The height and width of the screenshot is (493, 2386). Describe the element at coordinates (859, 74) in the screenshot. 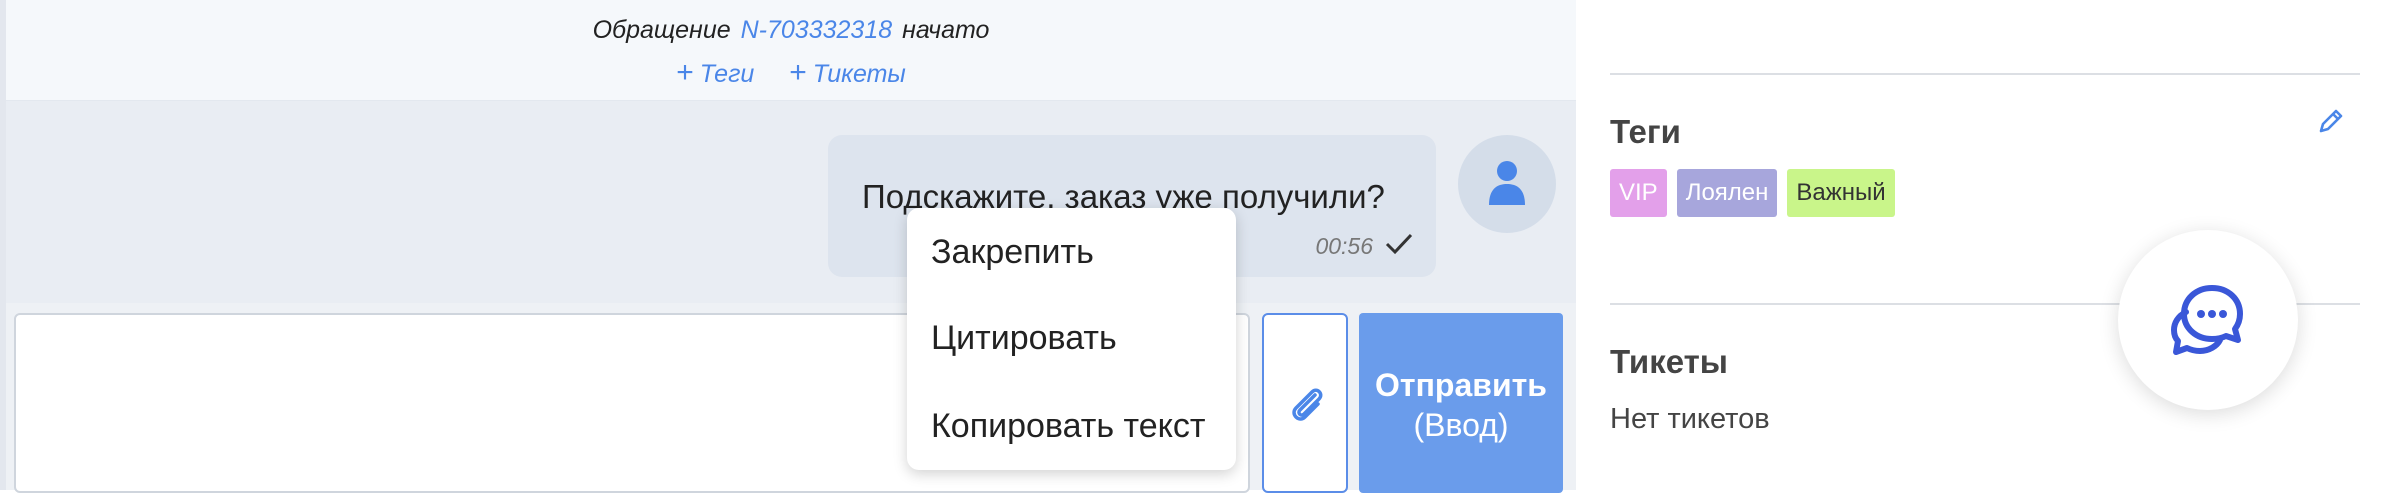

I see `add-tickets-label: Тикеты` at that location.